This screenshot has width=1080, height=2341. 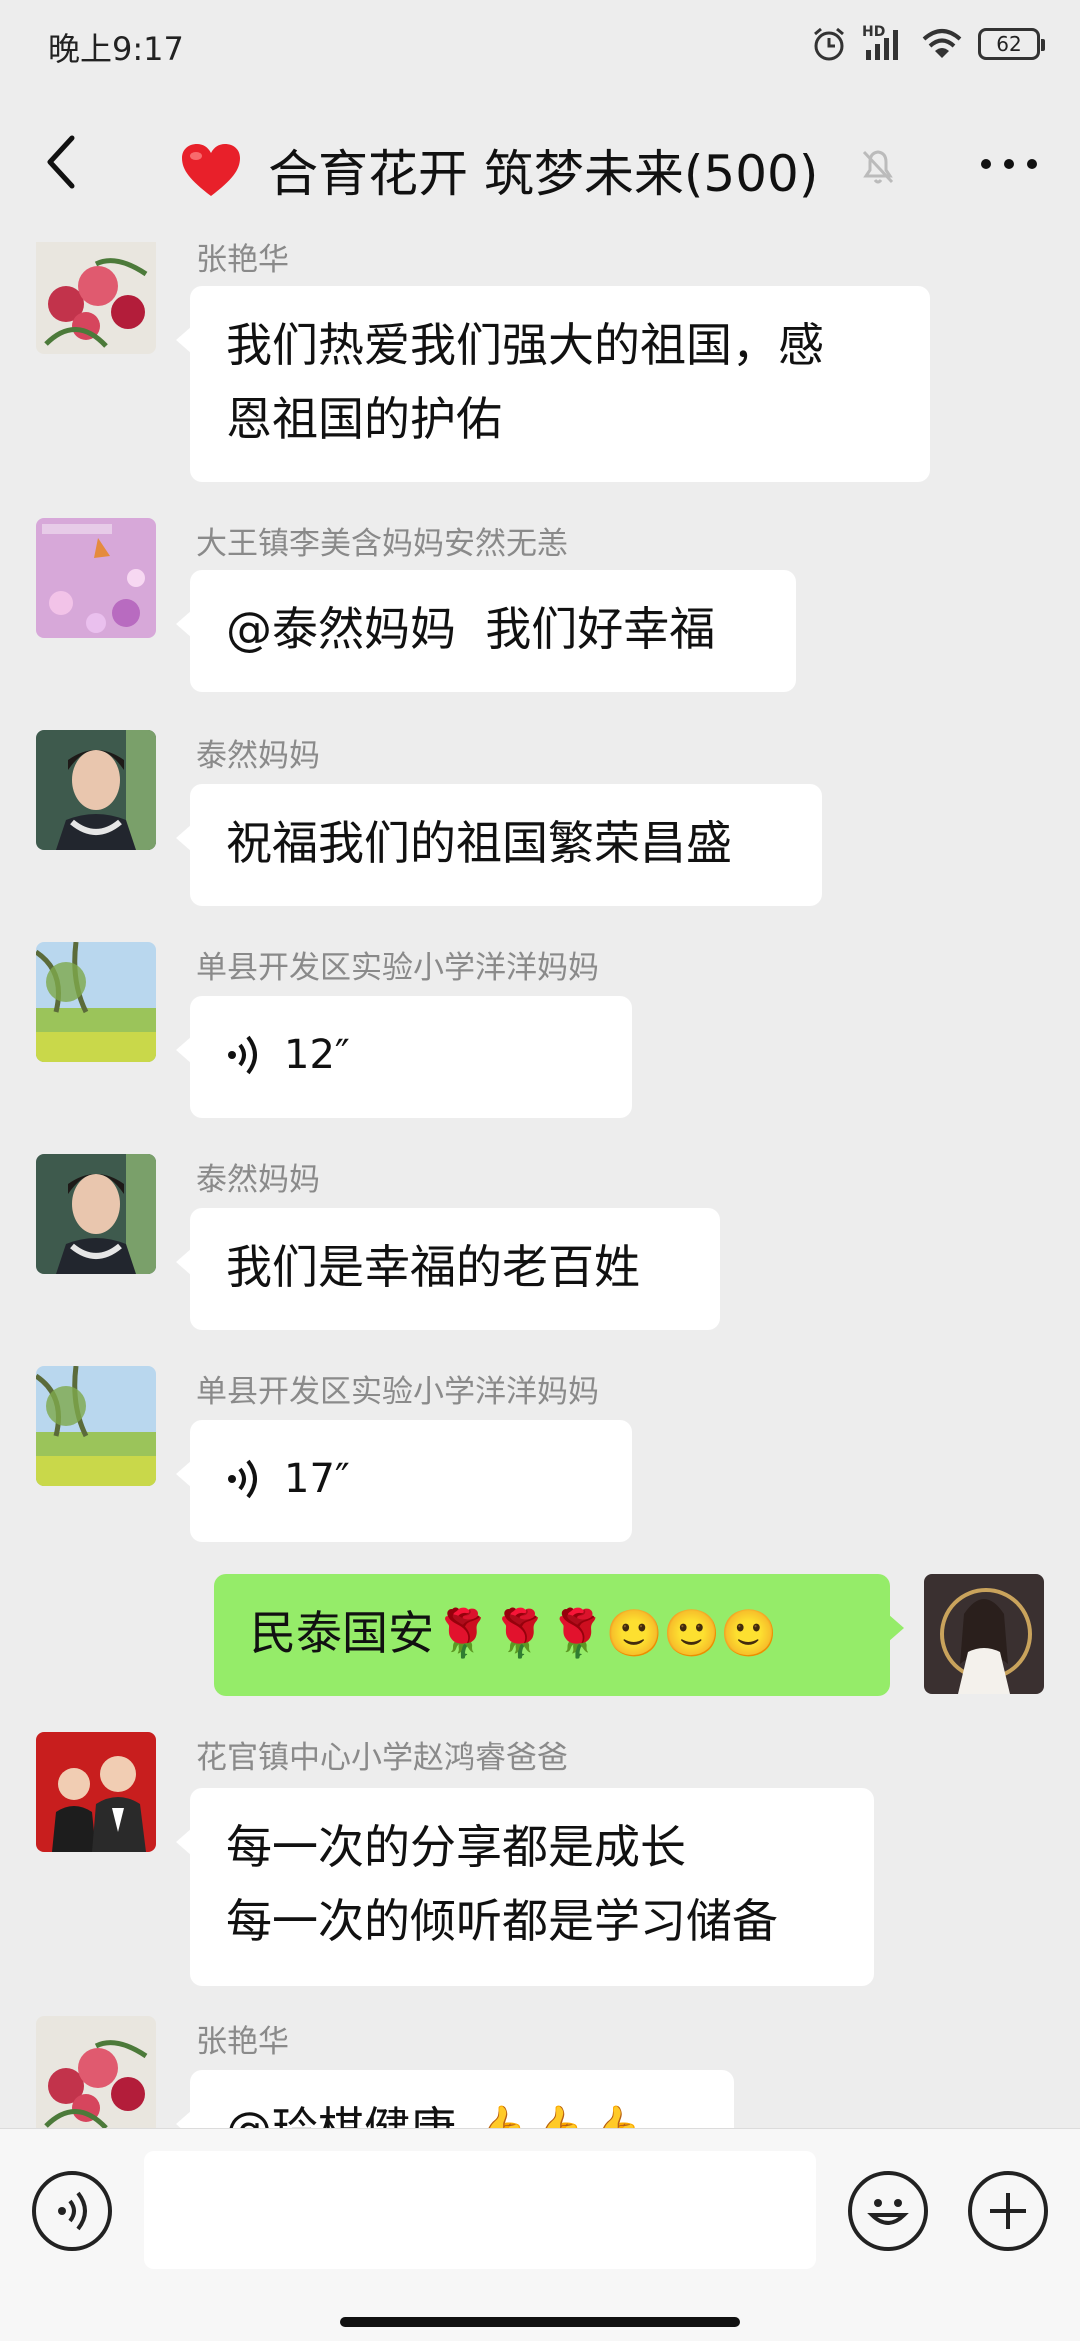 What do you see at coordinates (404, 1481) in the screenshot?
I see `voice-message-bubble: 17″` at bounding box center [404, 1481].